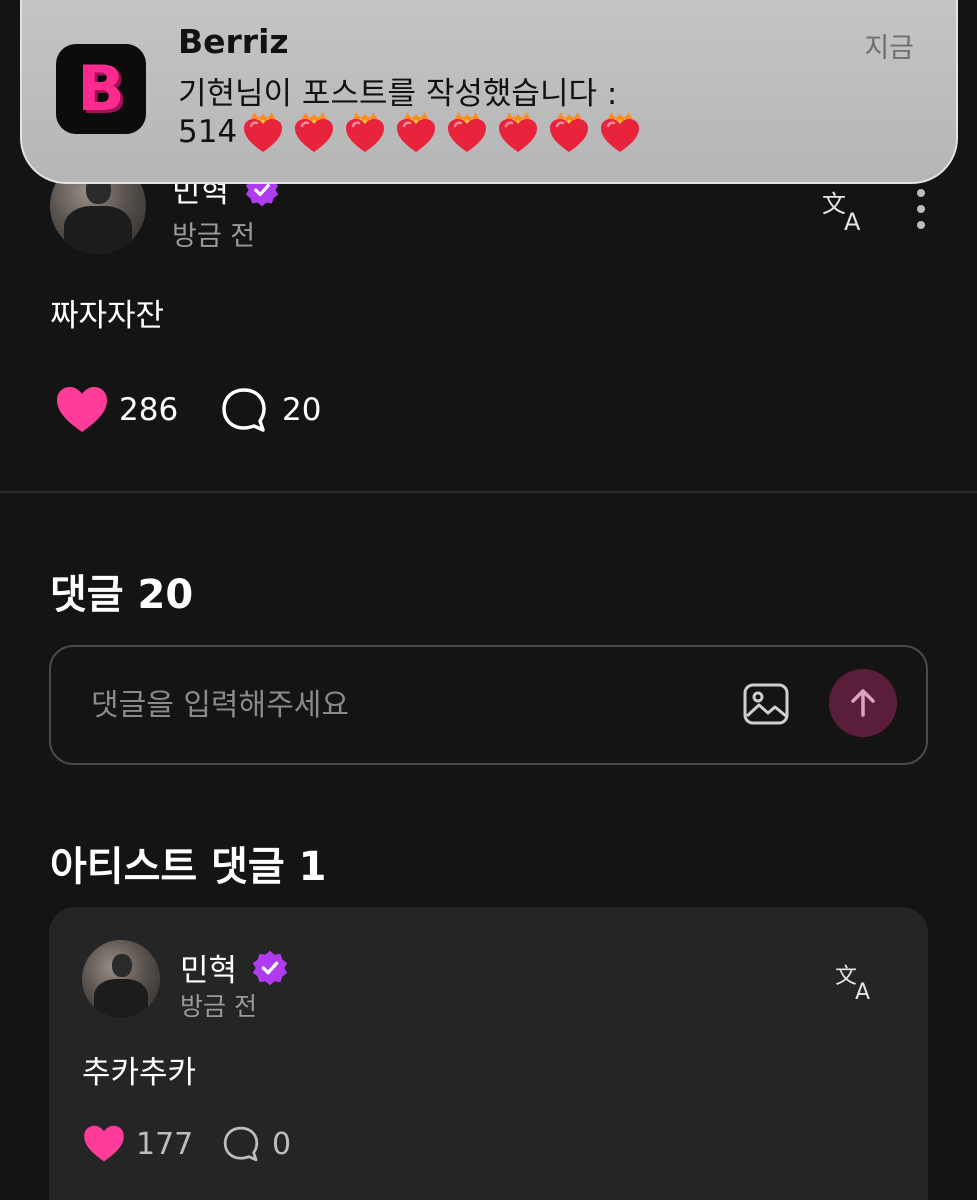 The image size is (977, 1200). I want to click on comment-like-button: 177, so click(137, 1144).